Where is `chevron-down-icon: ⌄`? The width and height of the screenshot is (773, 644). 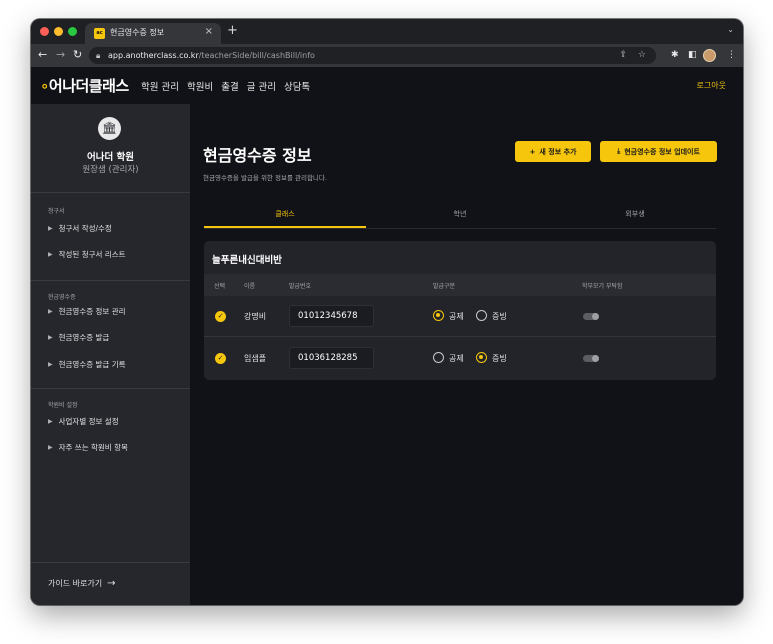
chevron-down-icon: ⌄ is located at coordinates (730, 29).